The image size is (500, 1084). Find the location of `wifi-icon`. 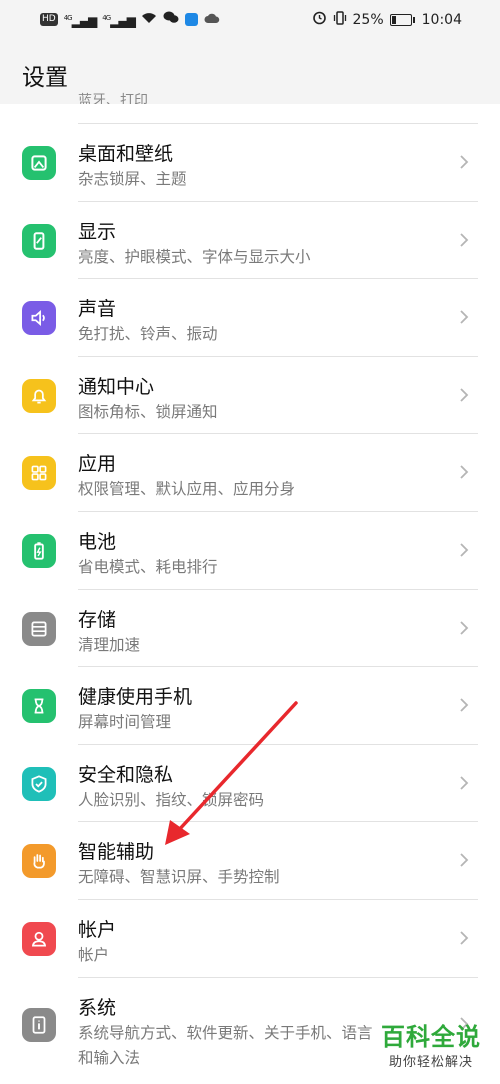

wifi-icon is located at coordinates (149, 20).